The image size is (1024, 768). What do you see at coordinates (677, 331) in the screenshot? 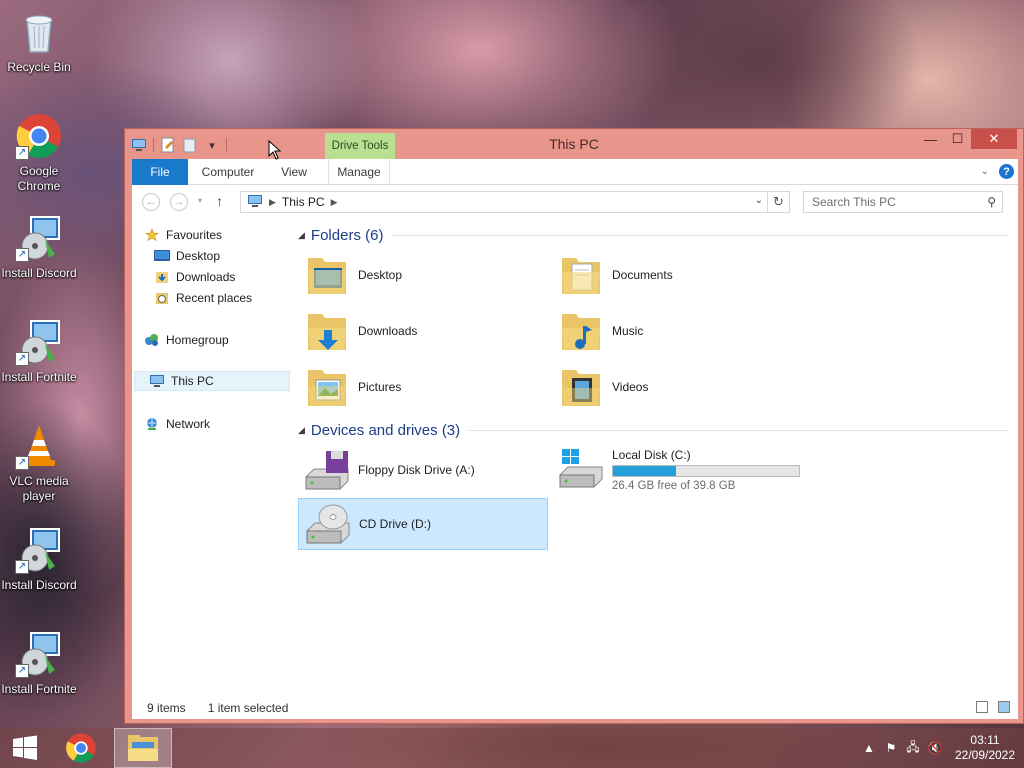
I see `folder-music: Music` at bounding box center [677, 331].